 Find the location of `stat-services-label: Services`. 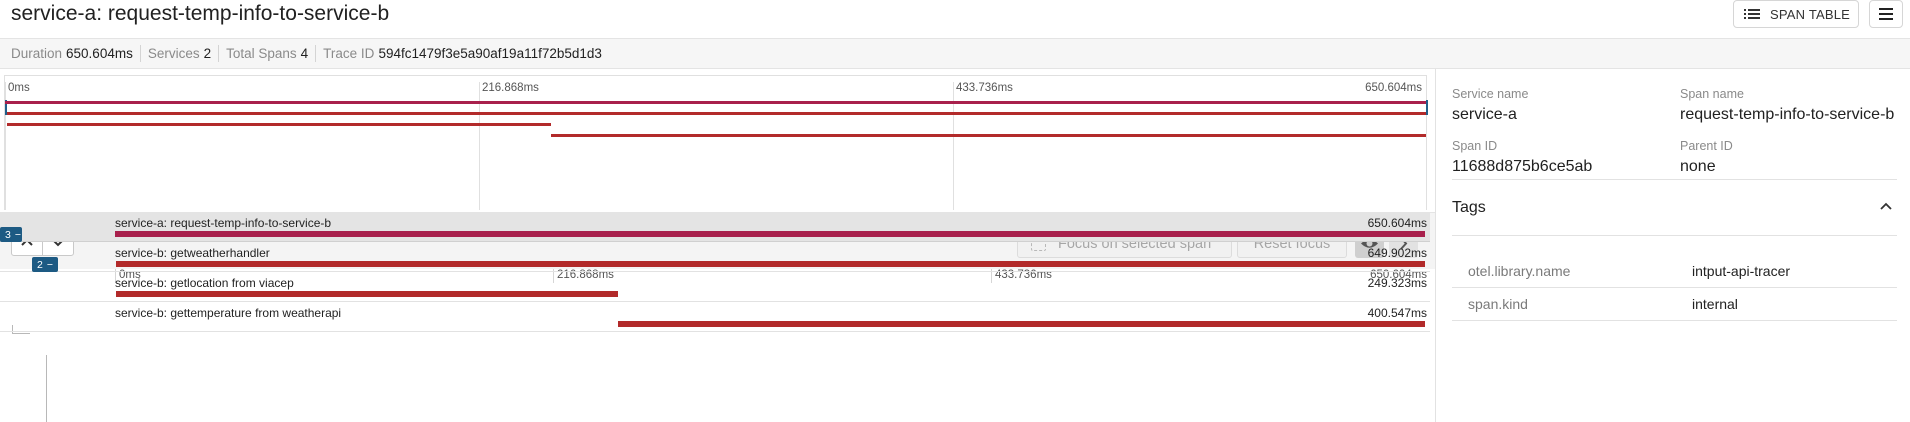

stat-services-label: Services is located at coordinates (173, 53).